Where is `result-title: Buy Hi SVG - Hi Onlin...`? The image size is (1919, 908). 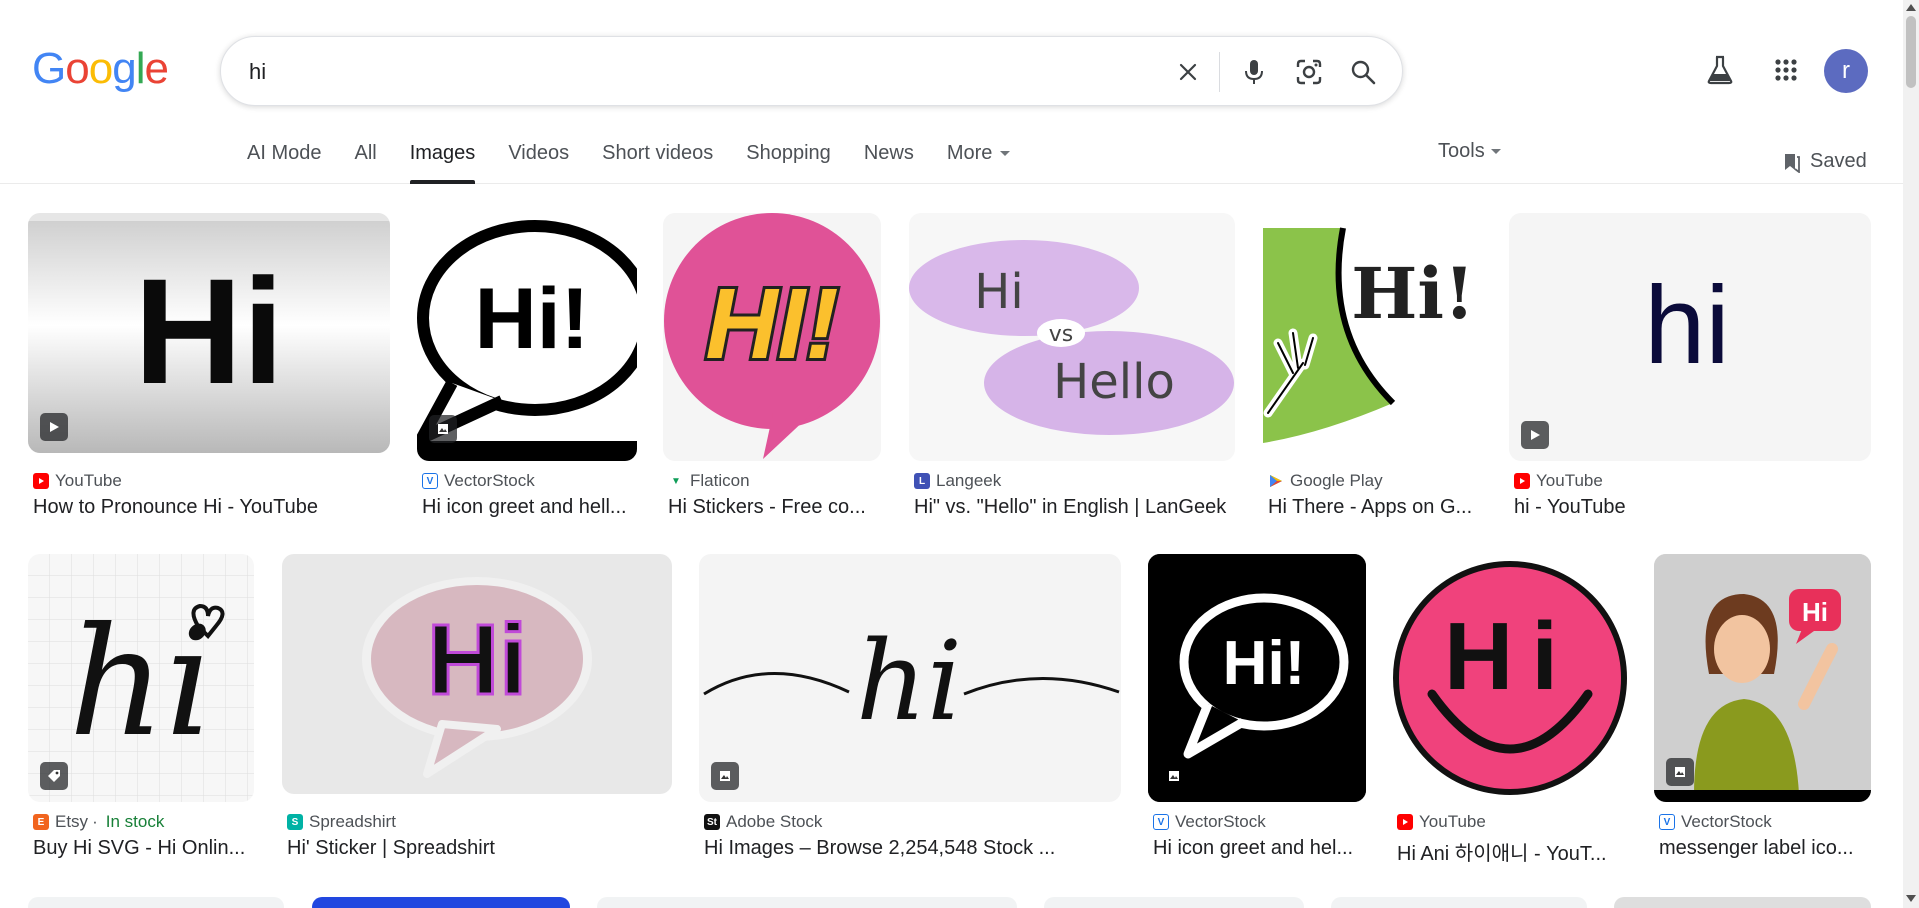
result-title: Buy Hi SVG - Hi Onlin... is located at coordinates (146, 848).